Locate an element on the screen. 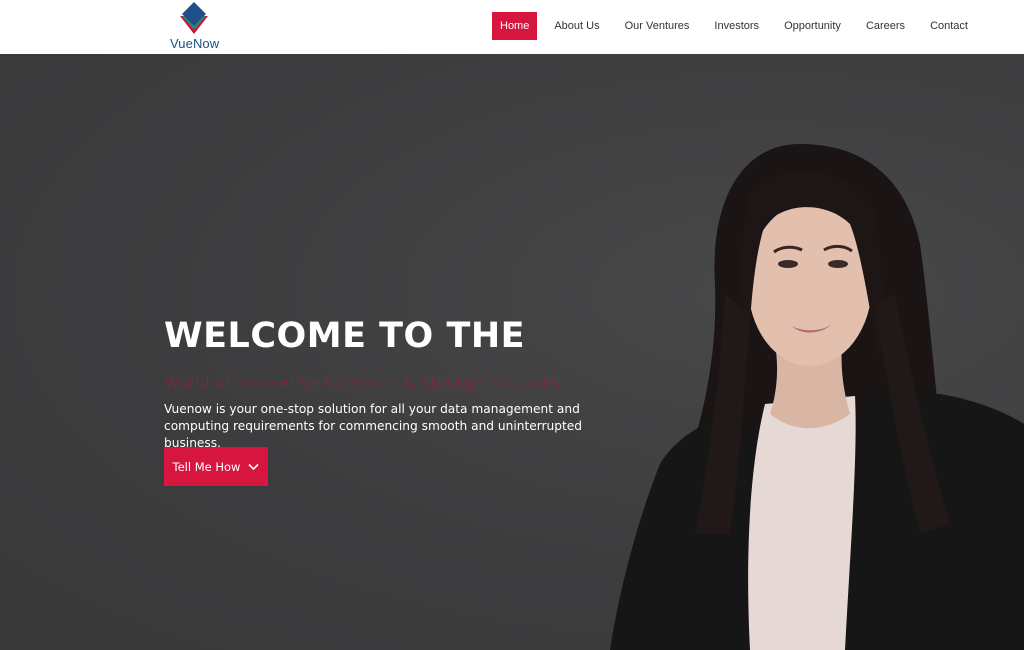 The image size is (1024, 650). nav-item-investors: Investors is located at coordinates (736, 26).